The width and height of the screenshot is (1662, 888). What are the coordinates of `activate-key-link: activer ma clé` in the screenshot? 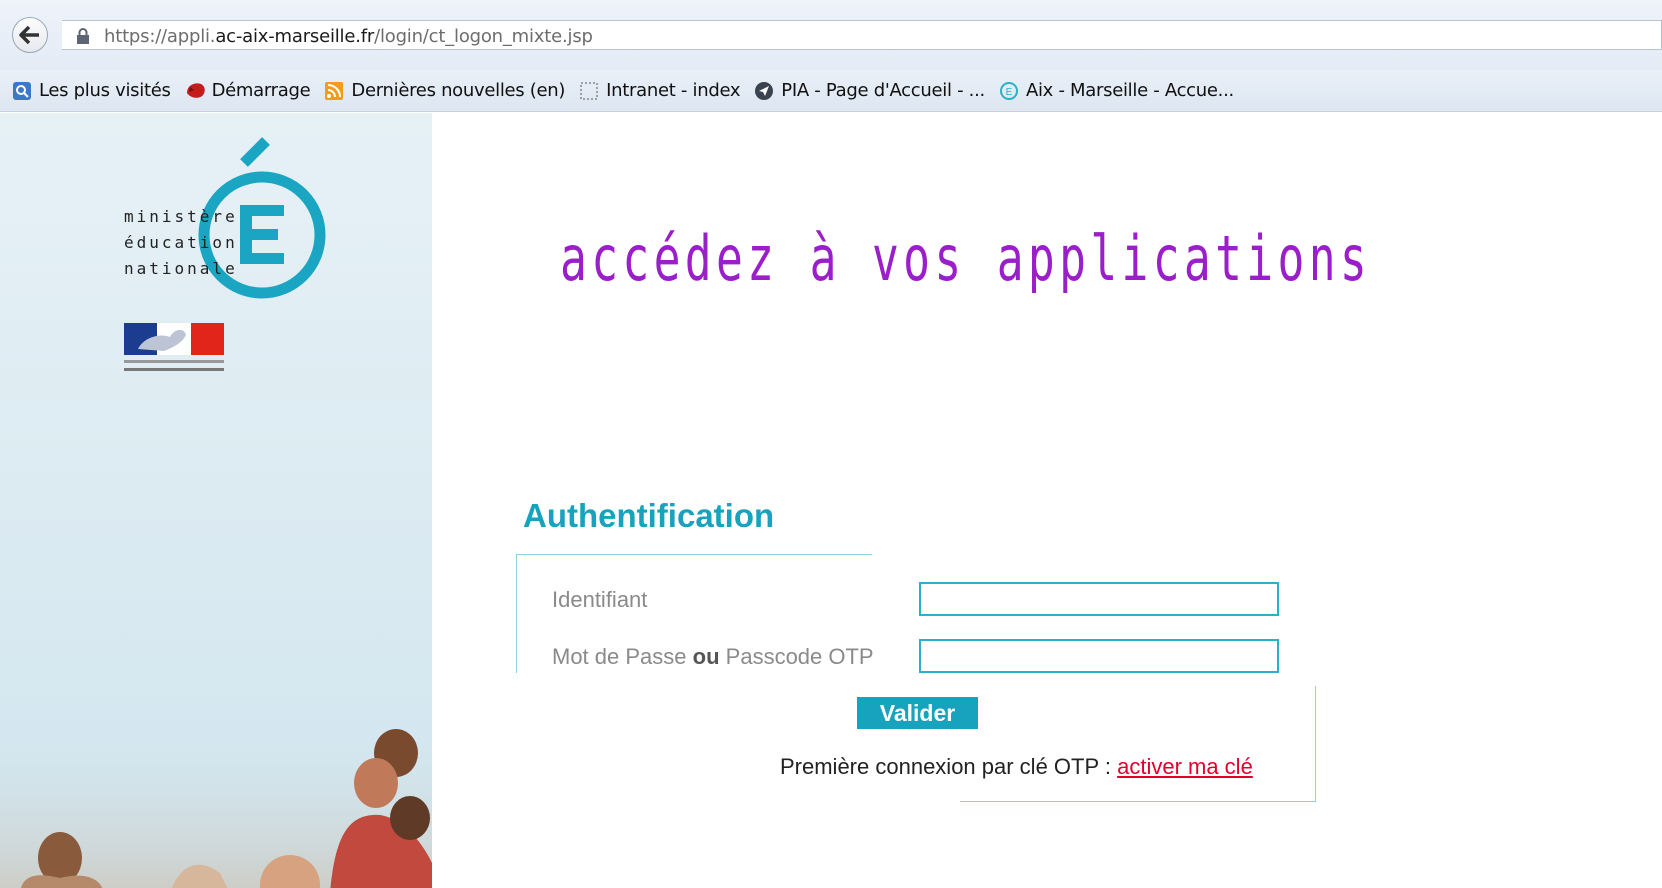 It's located at (1185, 766).